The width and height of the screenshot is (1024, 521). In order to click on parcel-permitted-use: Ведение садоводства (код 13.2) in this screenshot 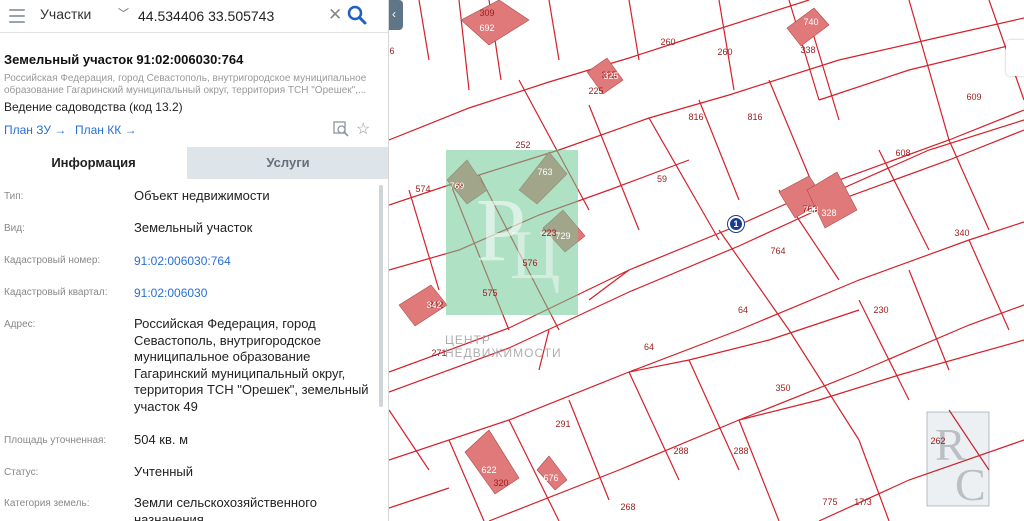, I will do `click(93, 107)`.